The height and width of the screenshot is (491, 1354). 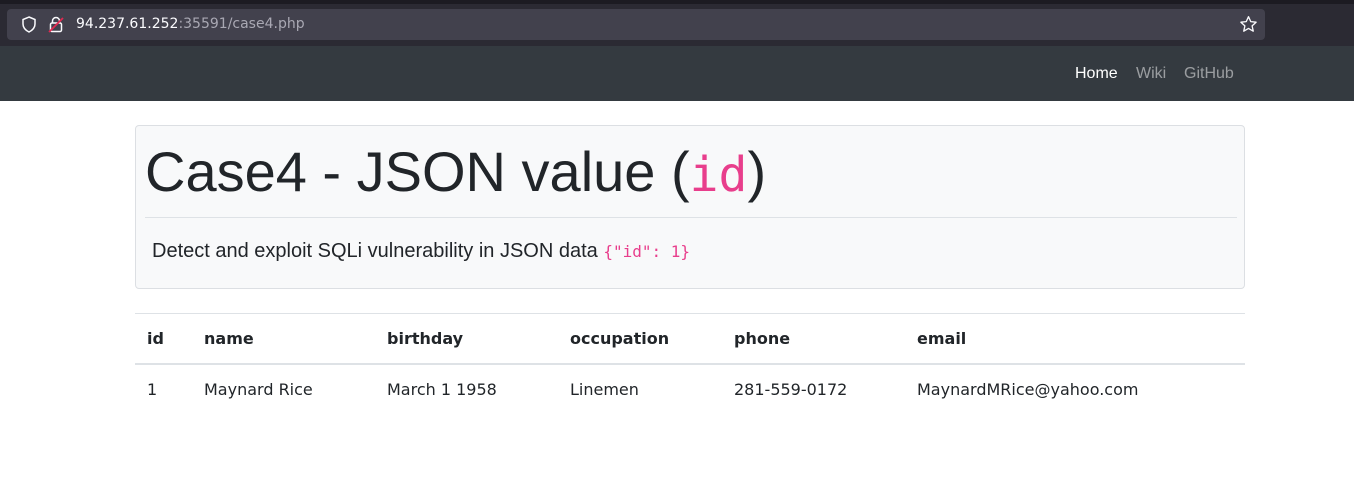 What do you see at coordinates (677, 2) in the screenshot?
I see `browser-tab-strip-edge` at bounding box center [677, 2].